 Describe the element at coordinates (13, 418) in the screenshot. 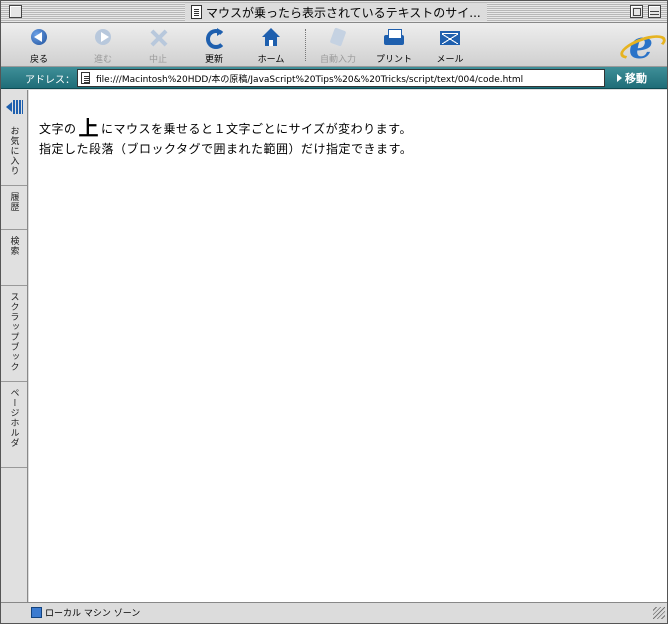

I see `tab-page-holder-label: ページホルダ` at that location.